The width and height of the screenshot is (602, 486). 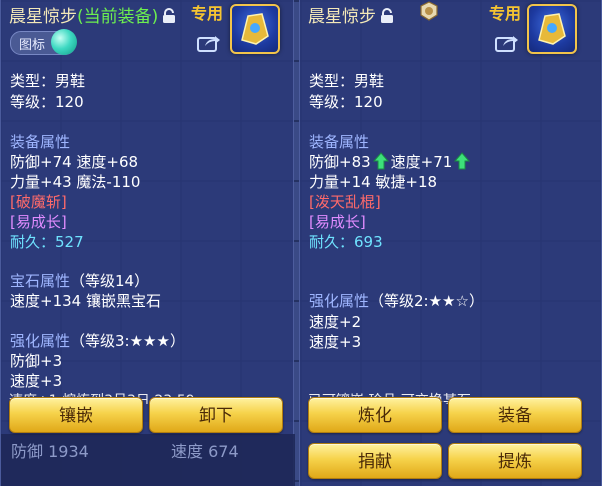 I want to click on enhance-line: 防御+3, so click(x=36, y=361).